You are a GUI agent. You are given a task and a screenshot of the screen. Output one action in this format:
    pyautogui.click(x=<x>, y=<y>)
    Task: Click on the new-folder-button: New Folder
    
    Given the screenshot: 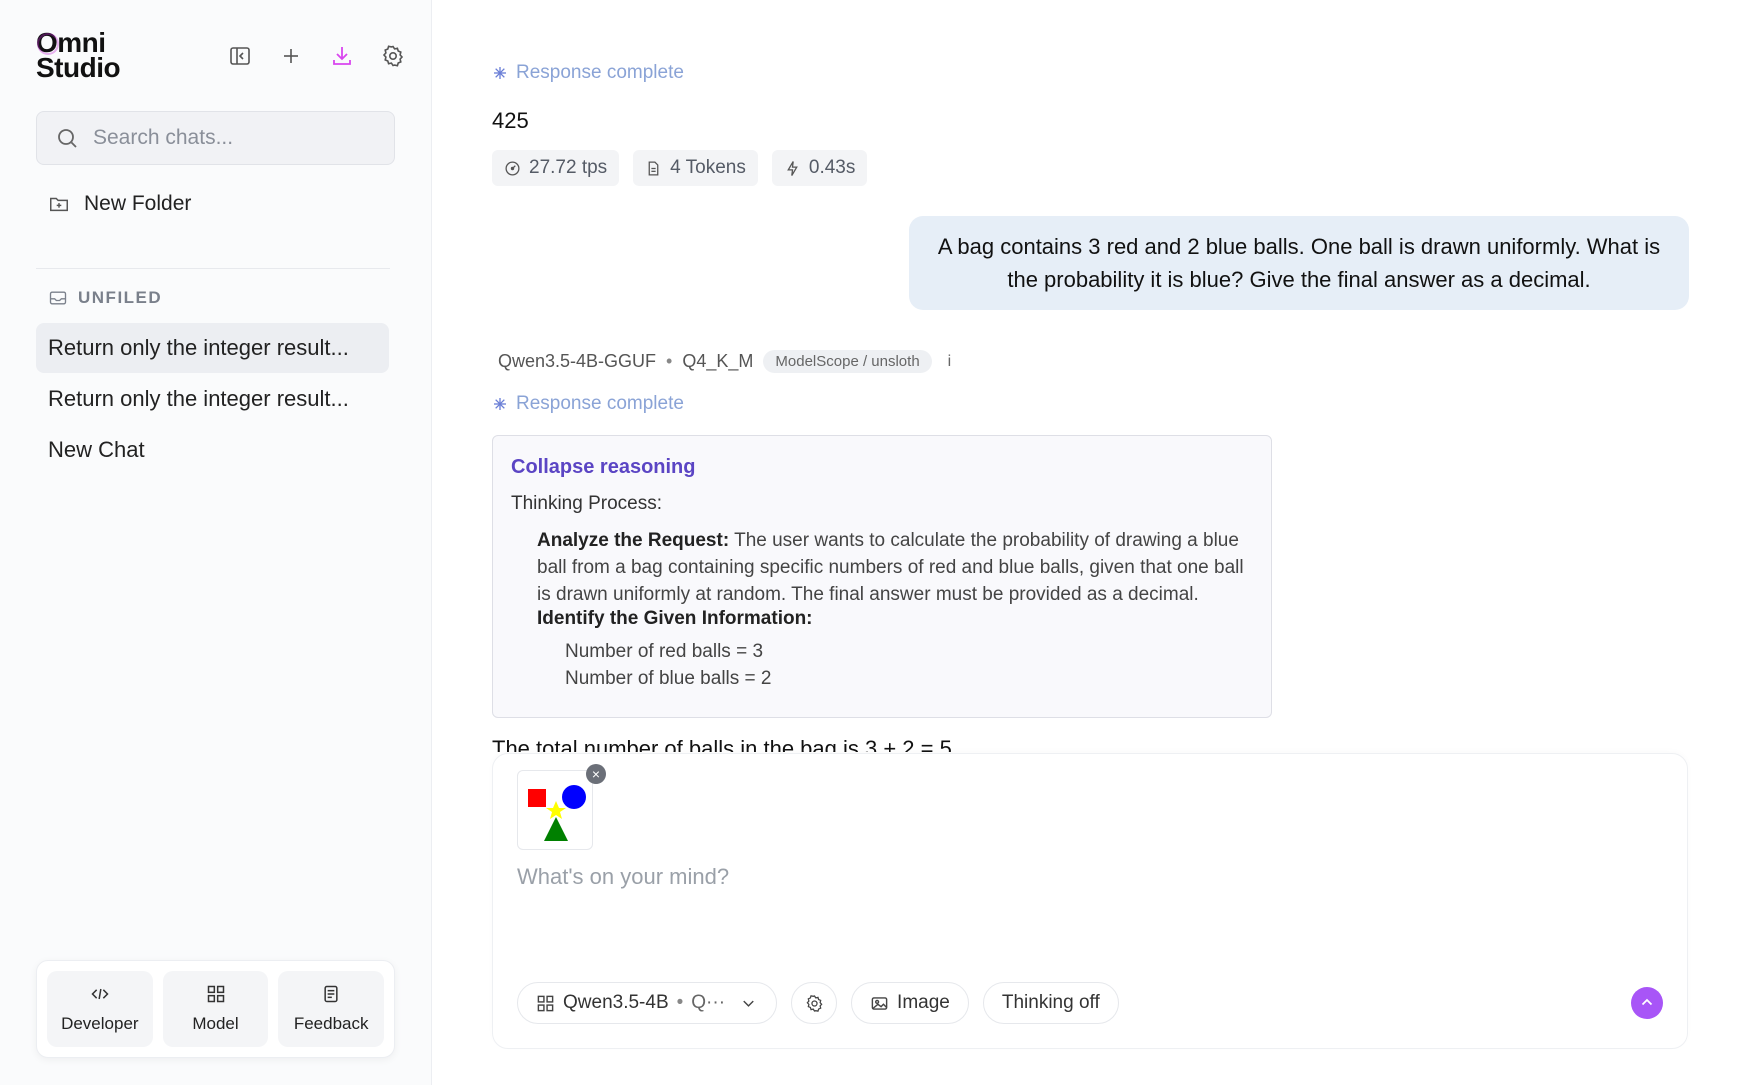 What is the action you would take?
    pyautogui.click(x=119, y=204)
    